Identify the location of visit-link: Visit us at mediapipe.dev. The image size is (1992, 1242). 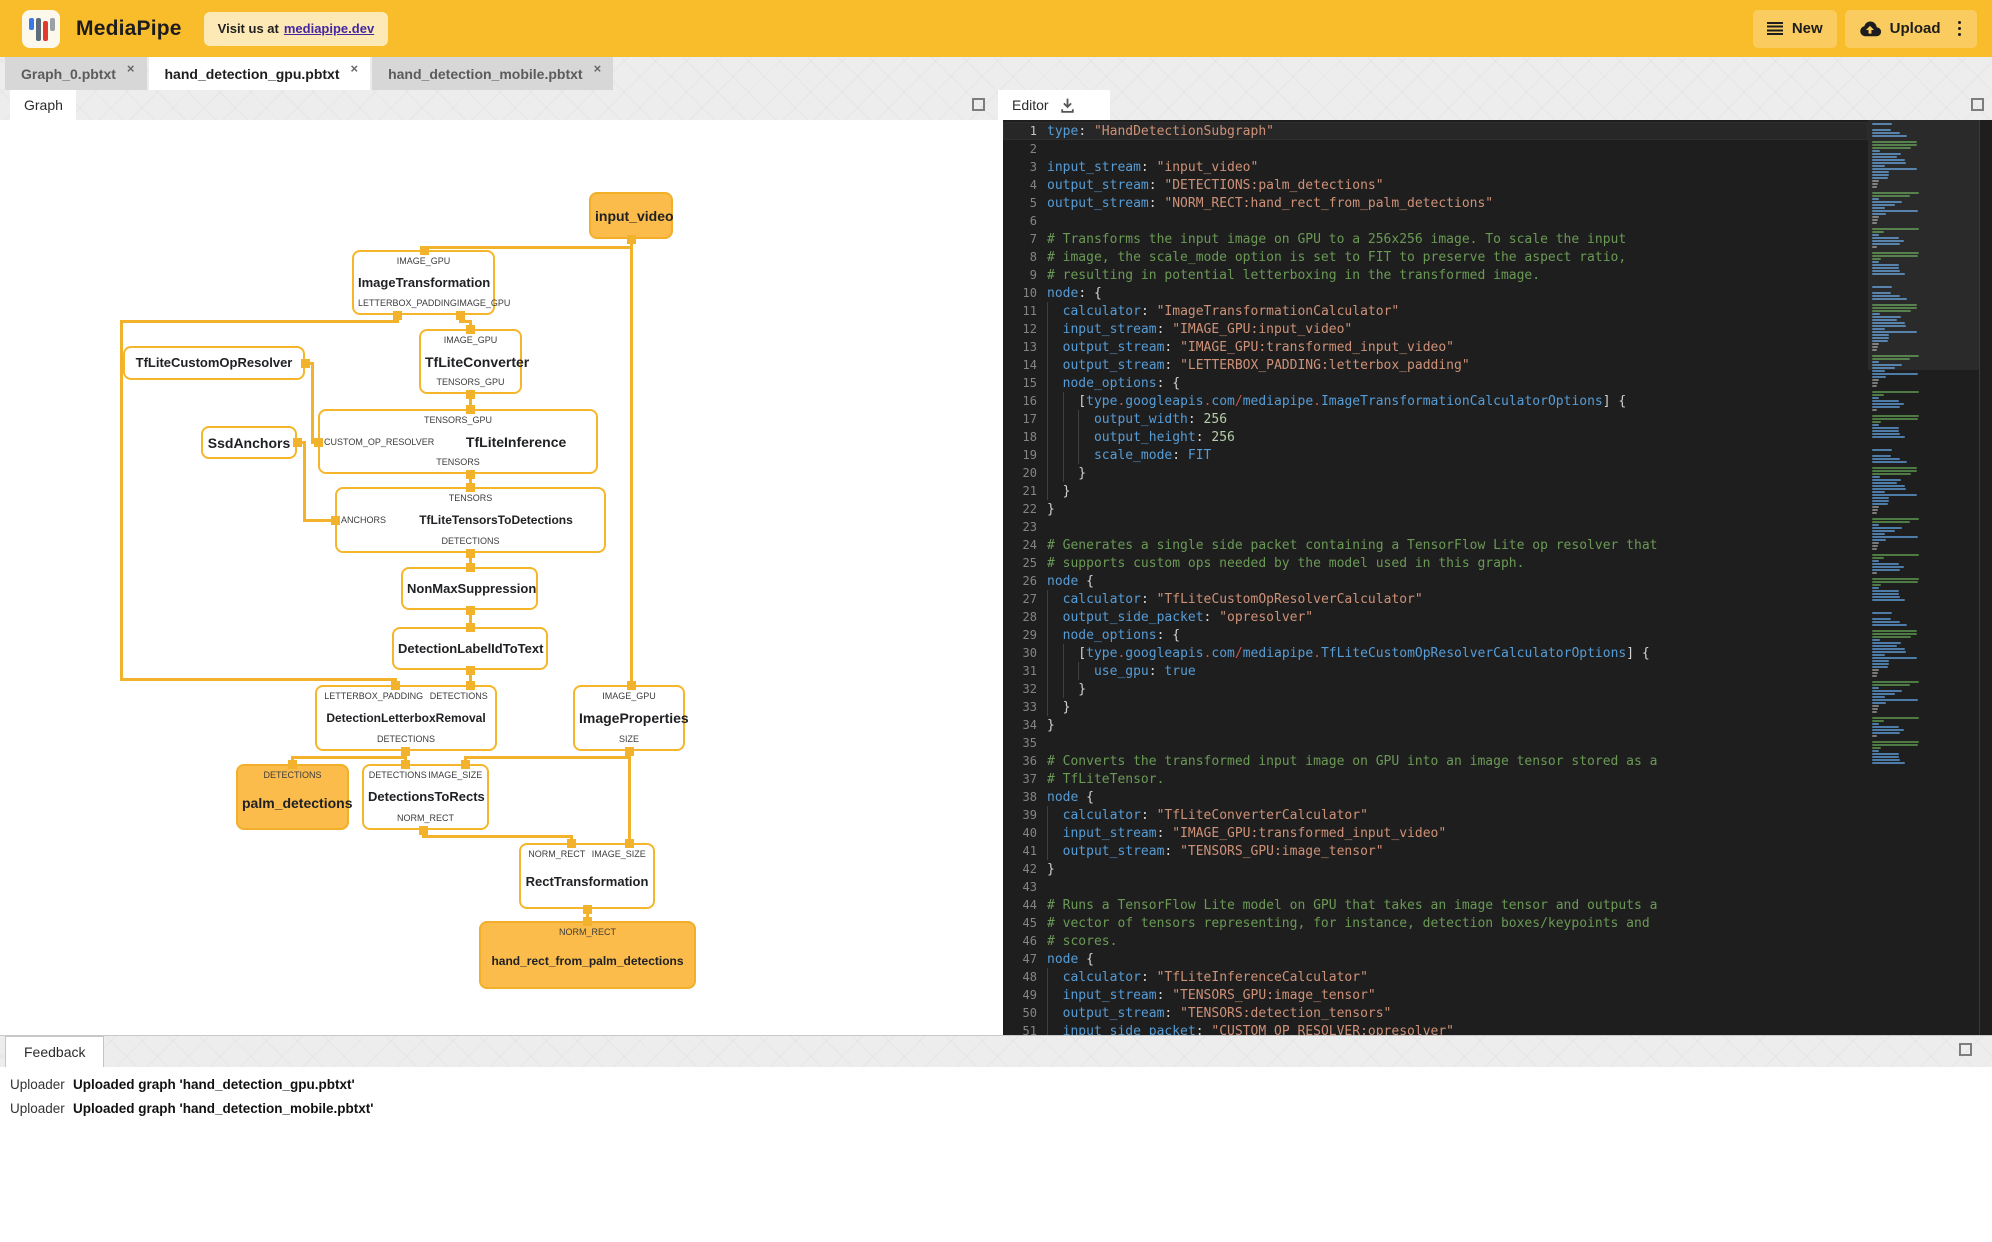
(296, 28).